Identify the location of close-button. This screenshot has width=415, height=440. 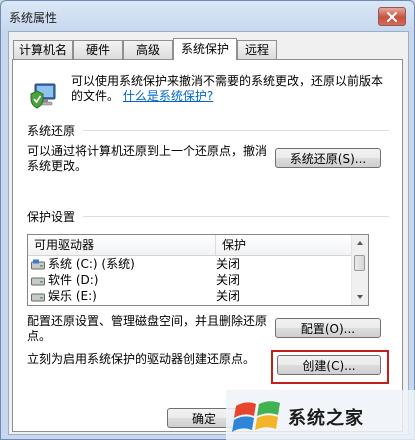
(392, 16).